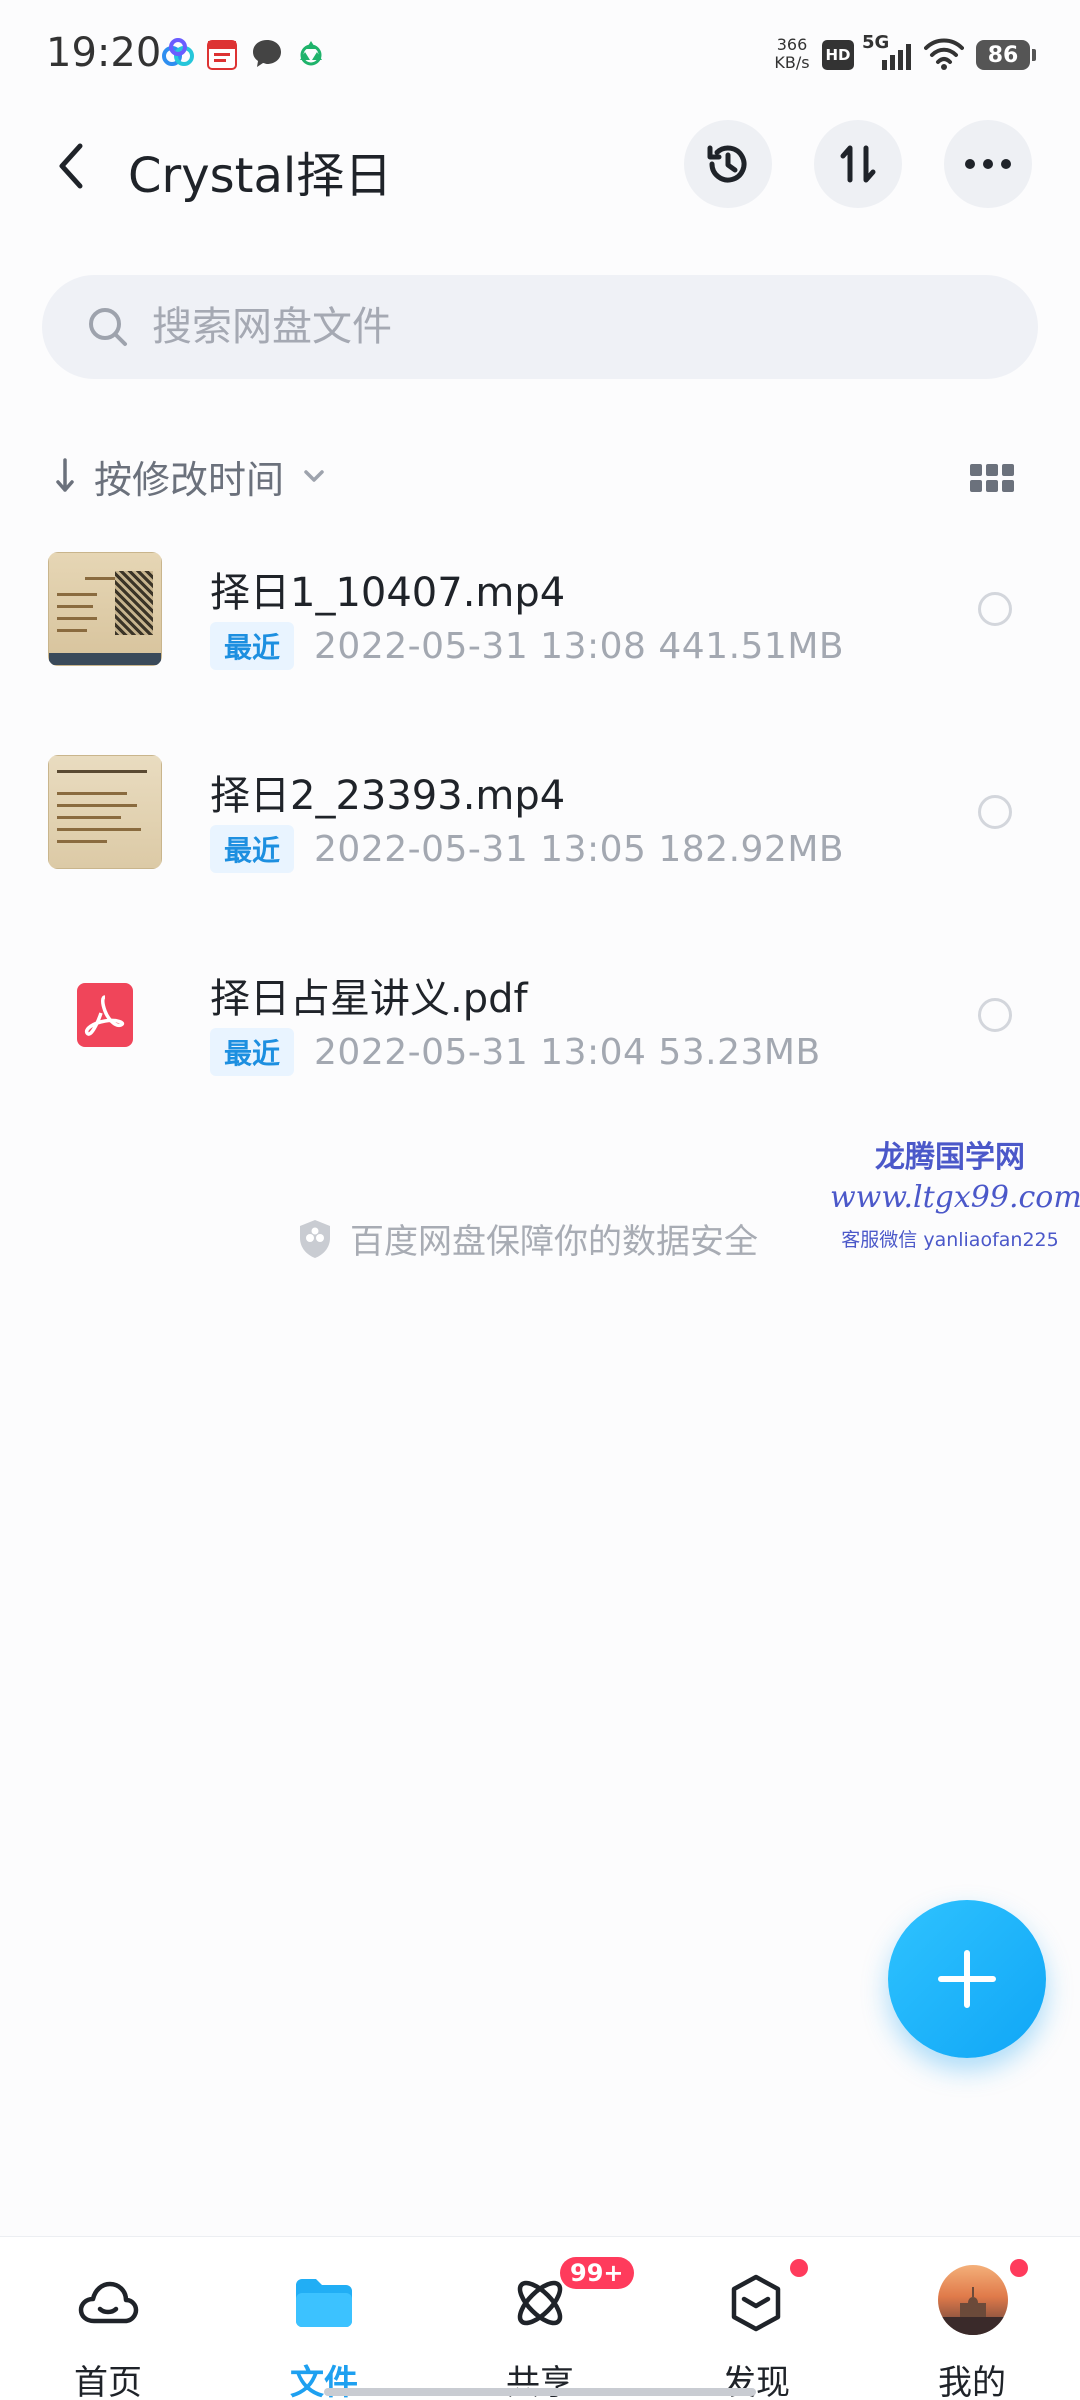  What do you see at coordinates (314, 476) in the screenshot?
I see `chevron-down-icon` at bounding box center [314, 476].